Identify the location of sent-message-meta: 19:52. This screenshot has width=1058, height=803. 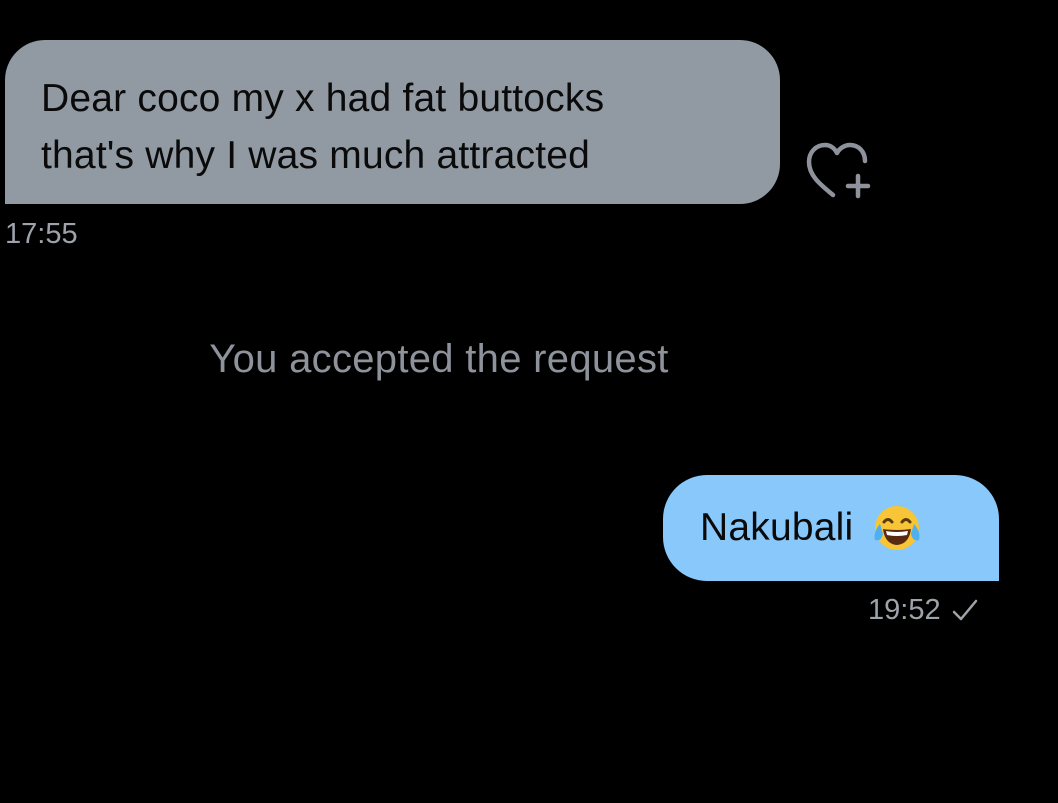
(923, 610).